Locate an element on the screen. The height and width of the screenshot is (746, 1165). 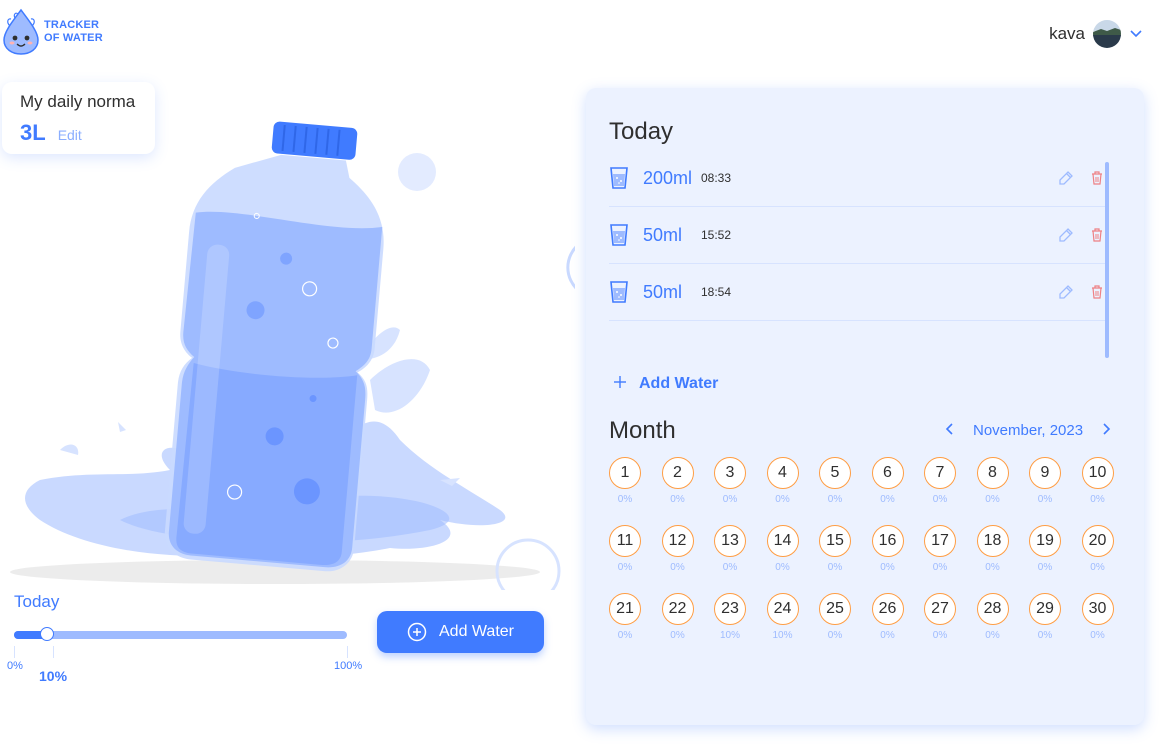
add-water-button-label: Add Water is located at coordinates (476, 631).